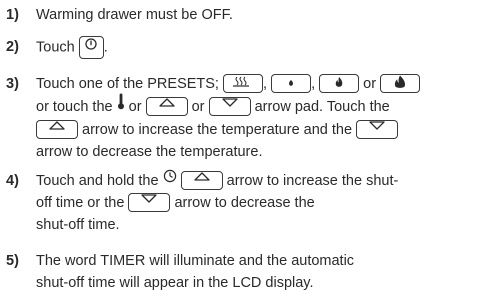  I want to click on bread-proof-icon, so click(241, 81).